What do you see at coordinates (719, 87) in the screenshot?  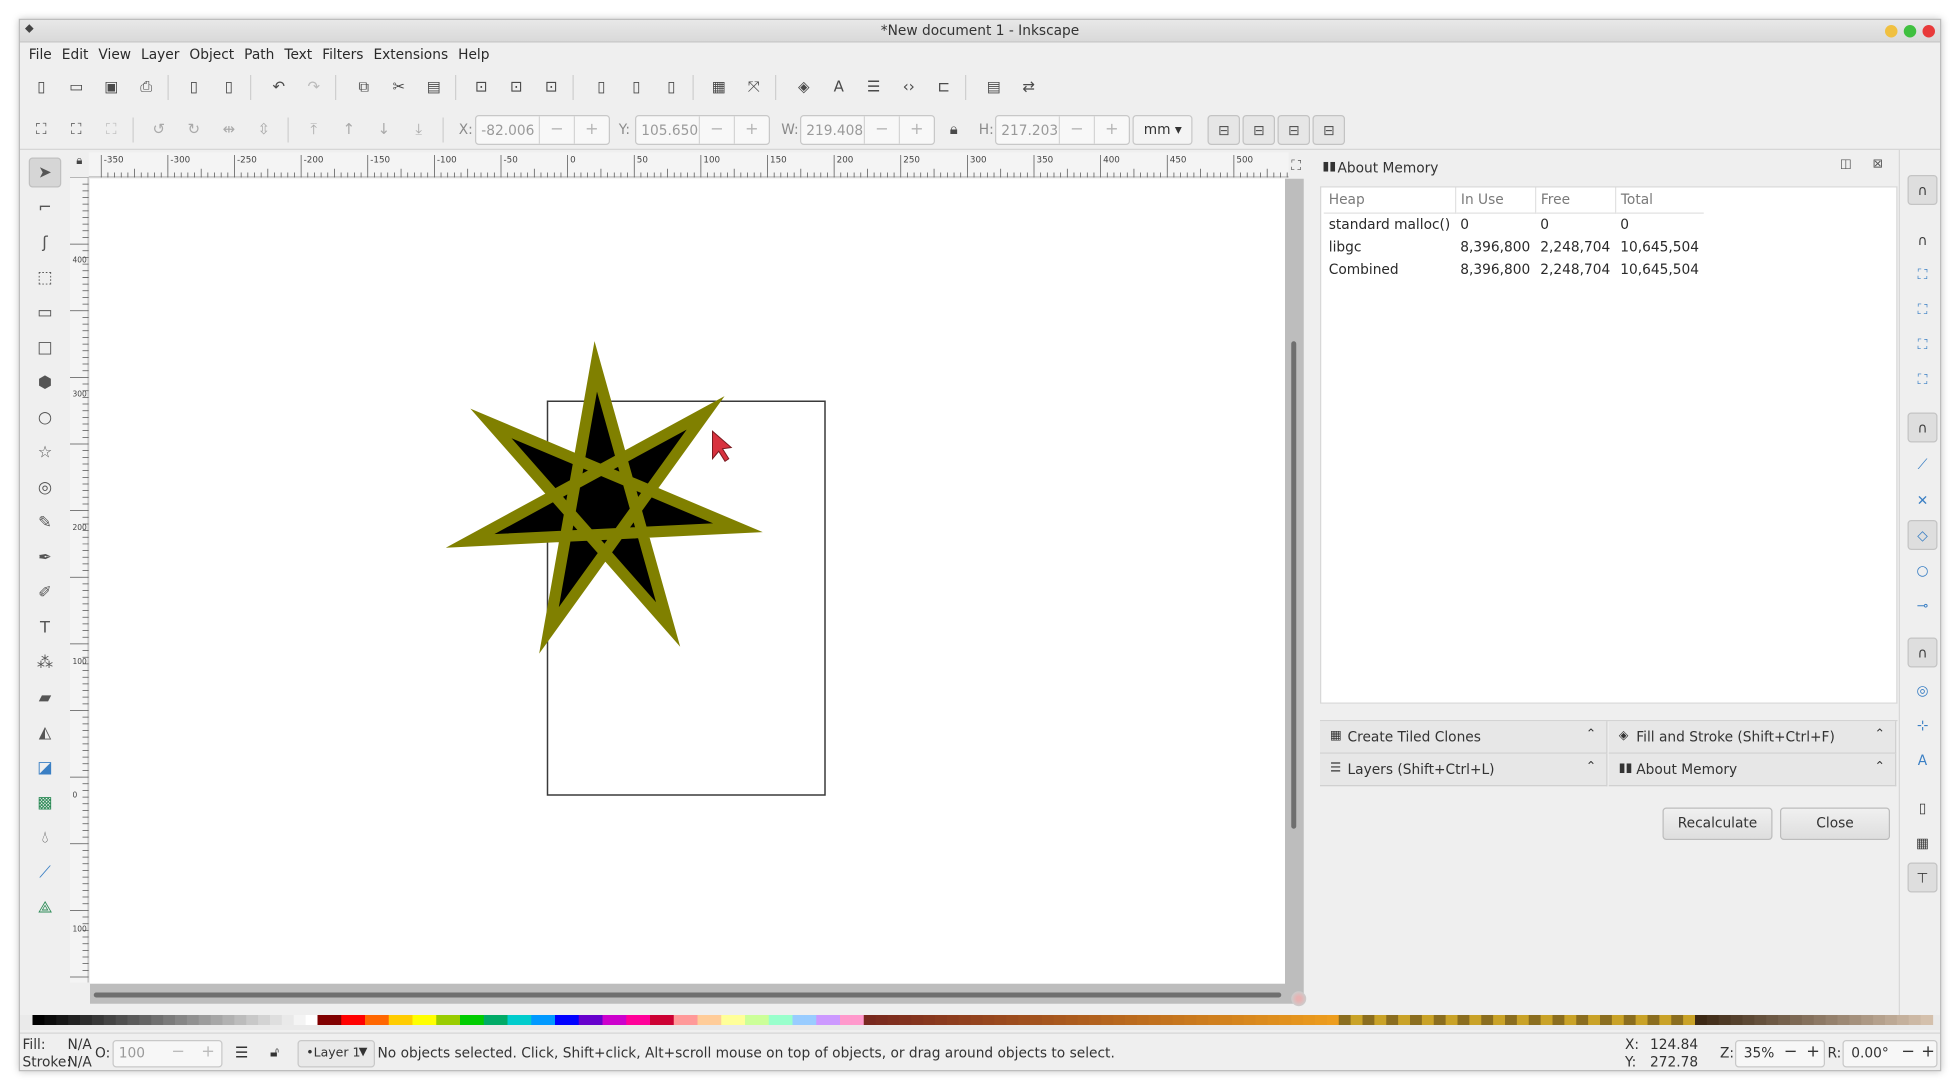 I see `group-icon: ▦` at bounding box center [719, 87].